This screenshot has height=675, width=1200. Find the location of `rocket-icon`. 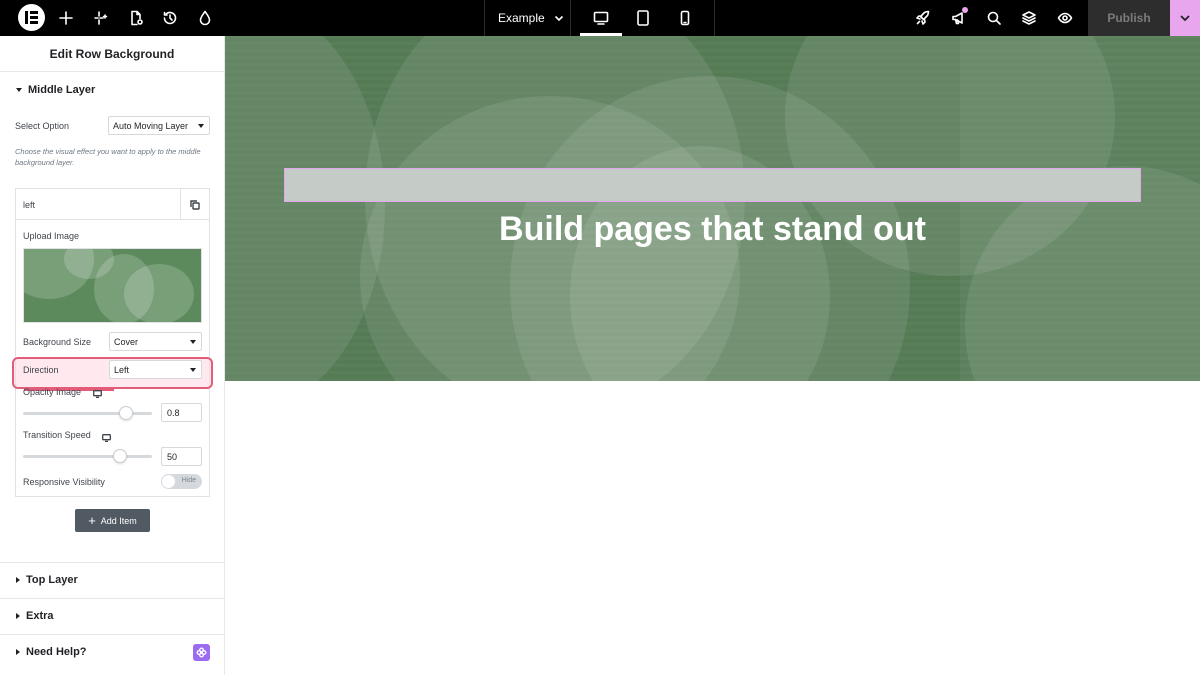

rocket-icon is located at coordinates (923, 17).